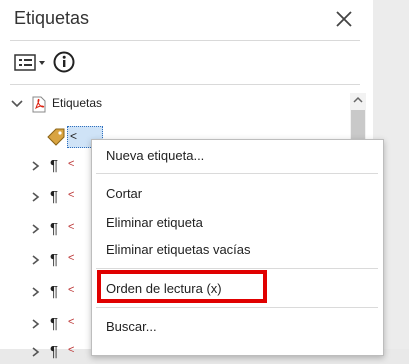 This screenshot has height=364, width=409. Describe the element at coordinates (178, 249) in the screenshot. I see `menu-item-delete-empty-tags: Eliminar etiquetas vacías` at that location.